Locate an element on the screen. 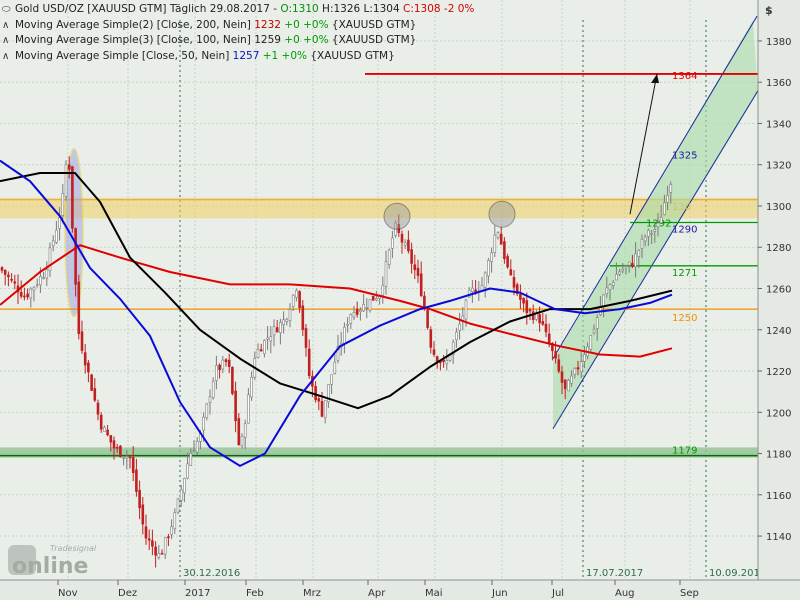 This screenshot has width=800, height=600. y-tick-label: 1340 is located at coordinates (778, 124).